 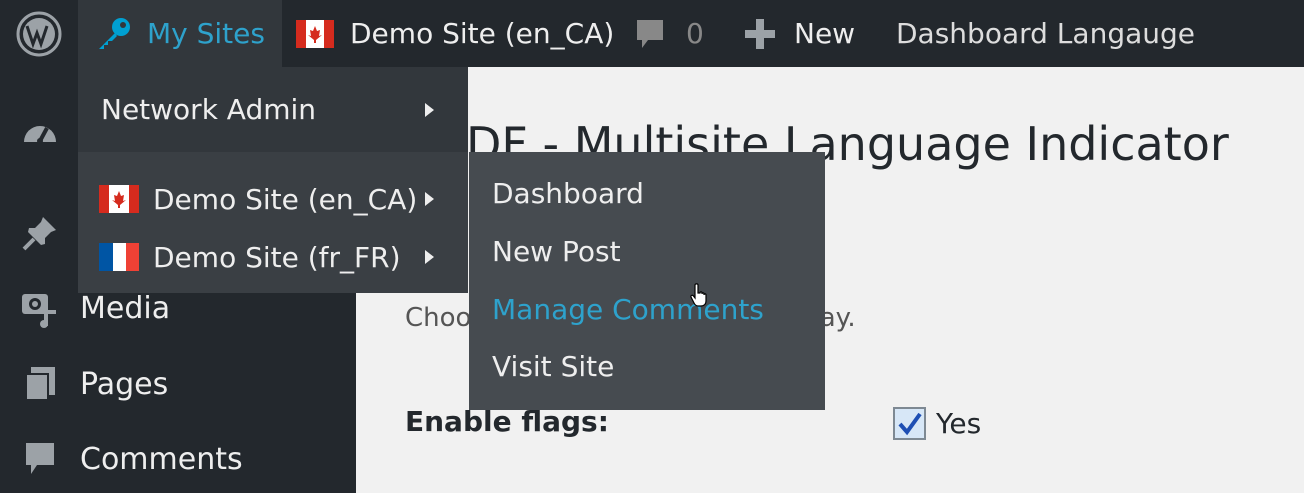 I want to click on hand-cursor-icon, so click(x=698, y=295).